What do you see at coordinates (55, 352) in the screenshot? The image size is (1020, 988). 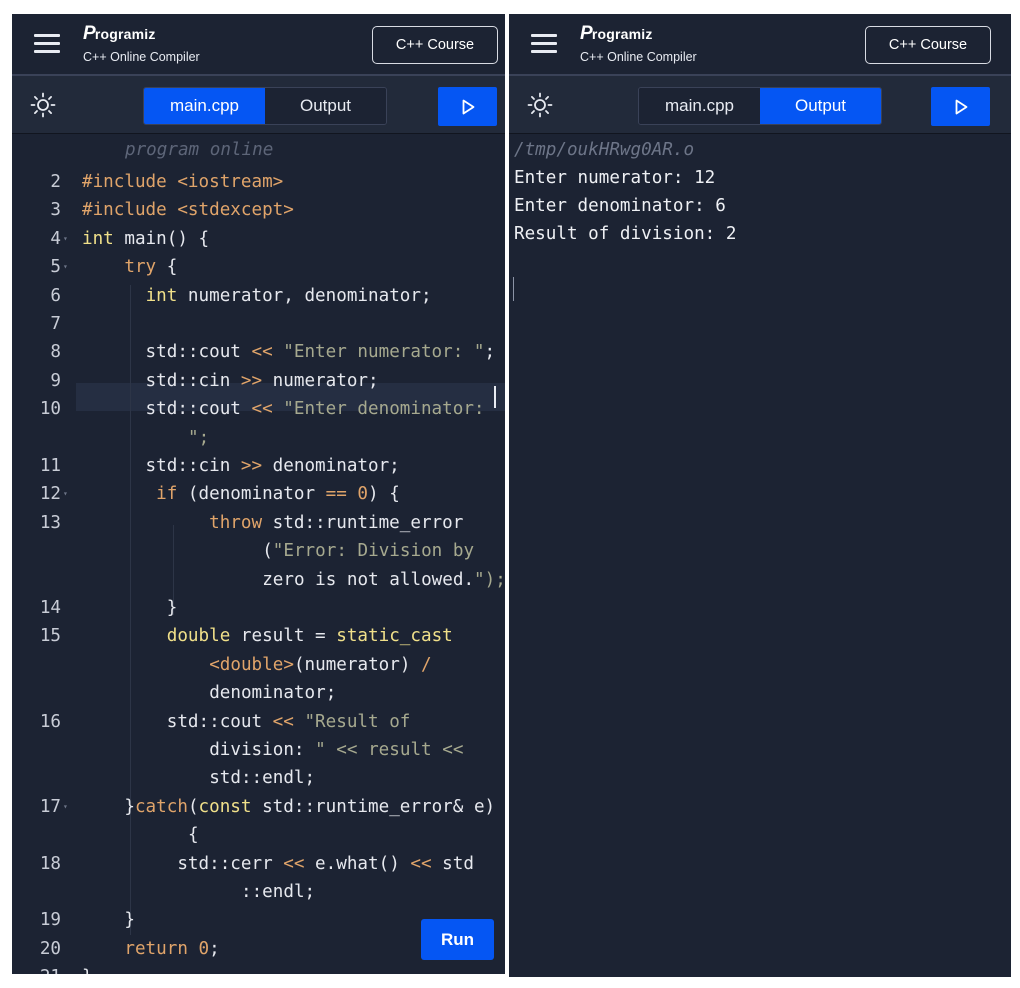 I see `line-number: 8` at bounding box center [55, 352].